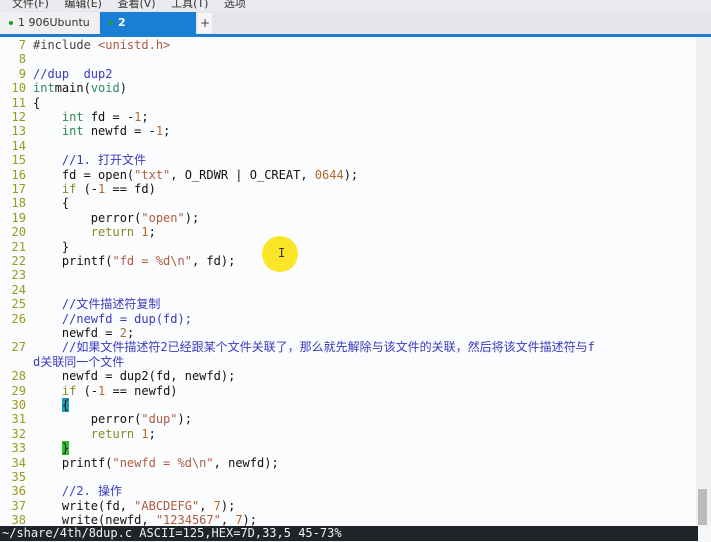 Image resolution: width=711 pixels, height=542 pixels. I want to click on line-number: 10, so click(18, 88).